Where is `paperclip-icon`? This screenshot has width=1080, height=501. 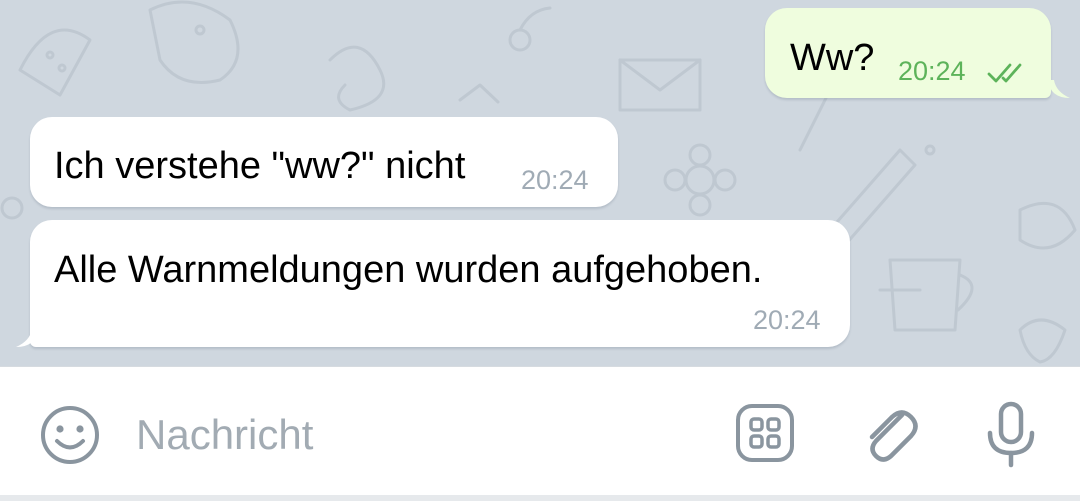 paperclip-icon is located at coordinates (890, 434).